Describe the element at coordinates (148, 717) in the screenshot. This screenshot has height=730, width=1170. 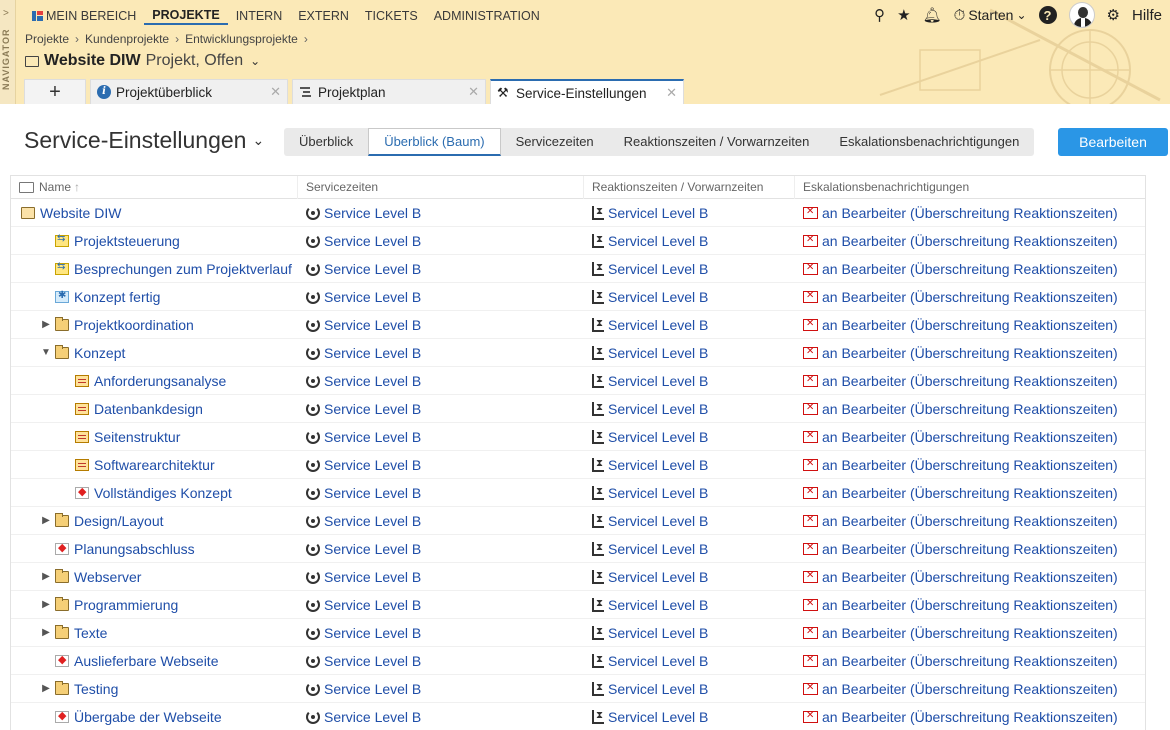
I see `item-name-link: Übergabe der Webseite` at that location.